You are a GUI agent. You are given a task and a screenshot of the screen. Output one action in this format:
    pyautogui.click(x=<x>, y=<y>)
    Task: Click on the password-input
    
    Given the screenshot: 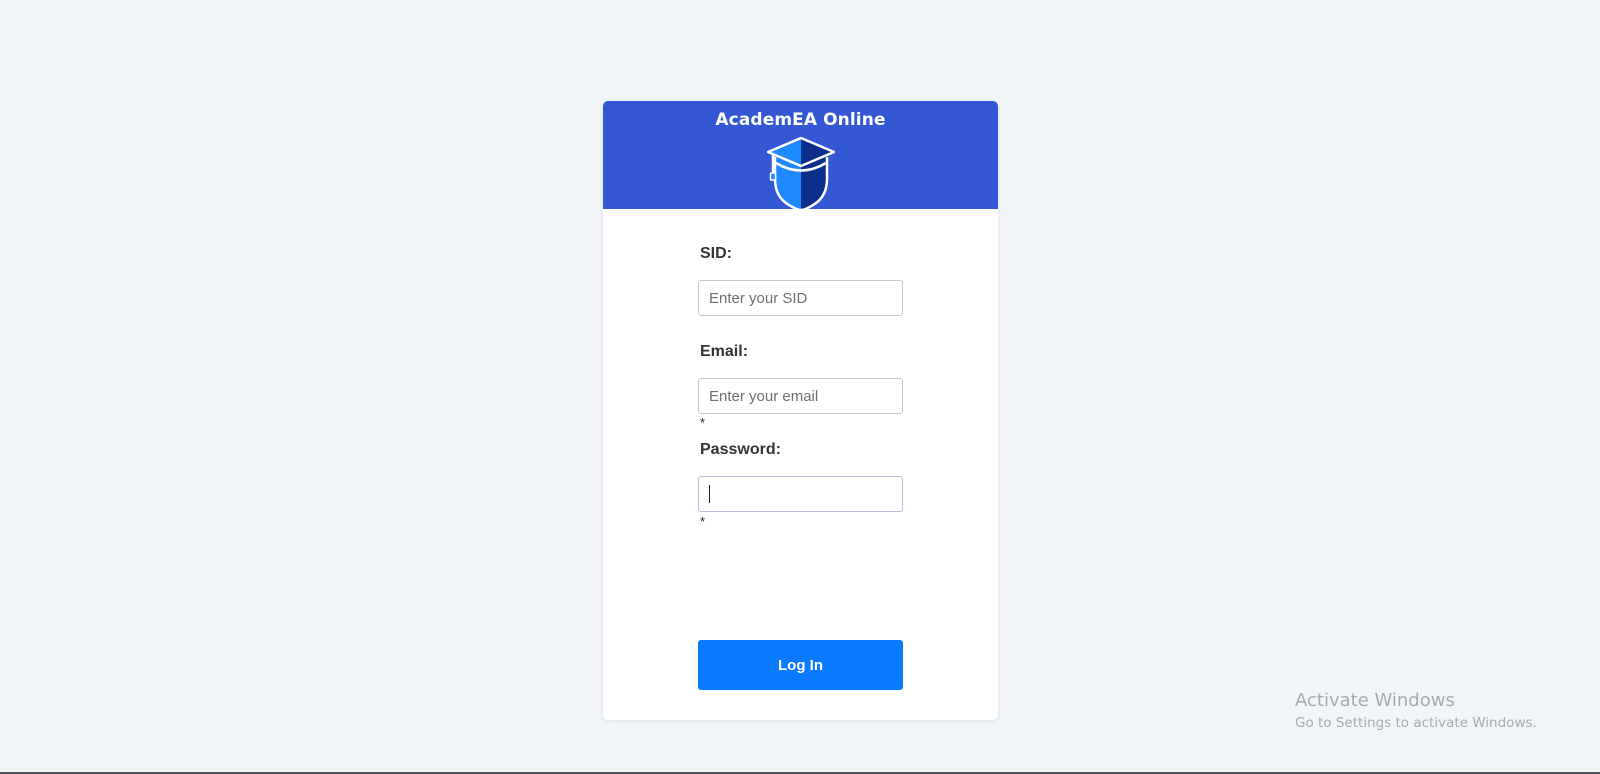 What is the action you would take?
    pyautogui.click(x=800, y=494)
    